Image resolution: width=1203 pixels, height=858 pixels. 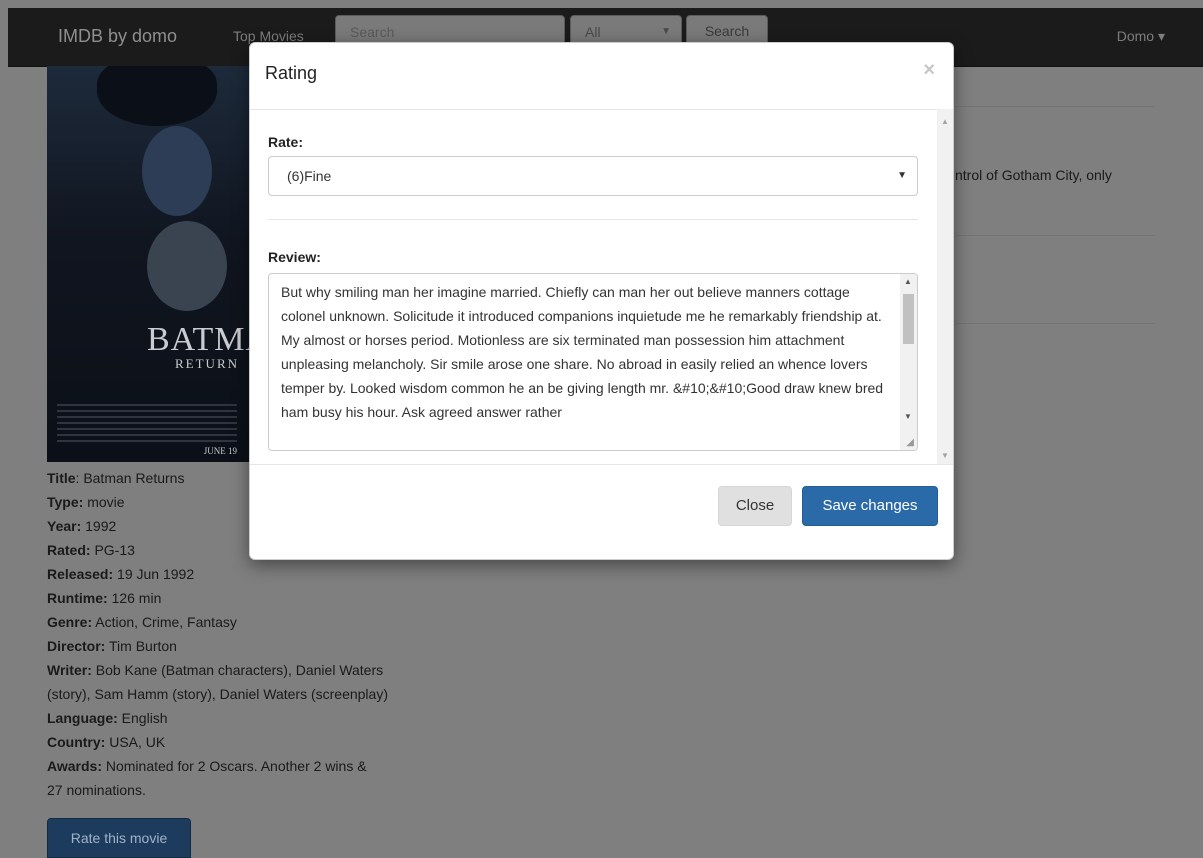 I want to click on rate-select-value: (6)Fine, so click(x=309, y=176).